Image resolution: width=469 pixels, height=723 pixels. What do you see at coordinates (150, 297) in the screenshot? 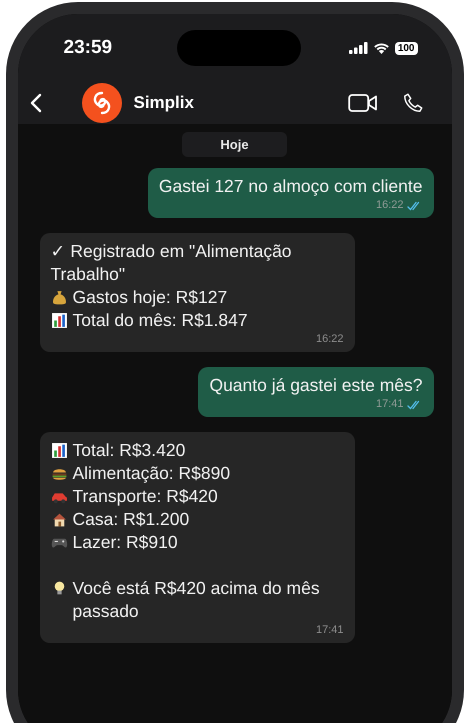
I see `message-text: Gastos hoje: R$127` at bounding box center [150, 297].